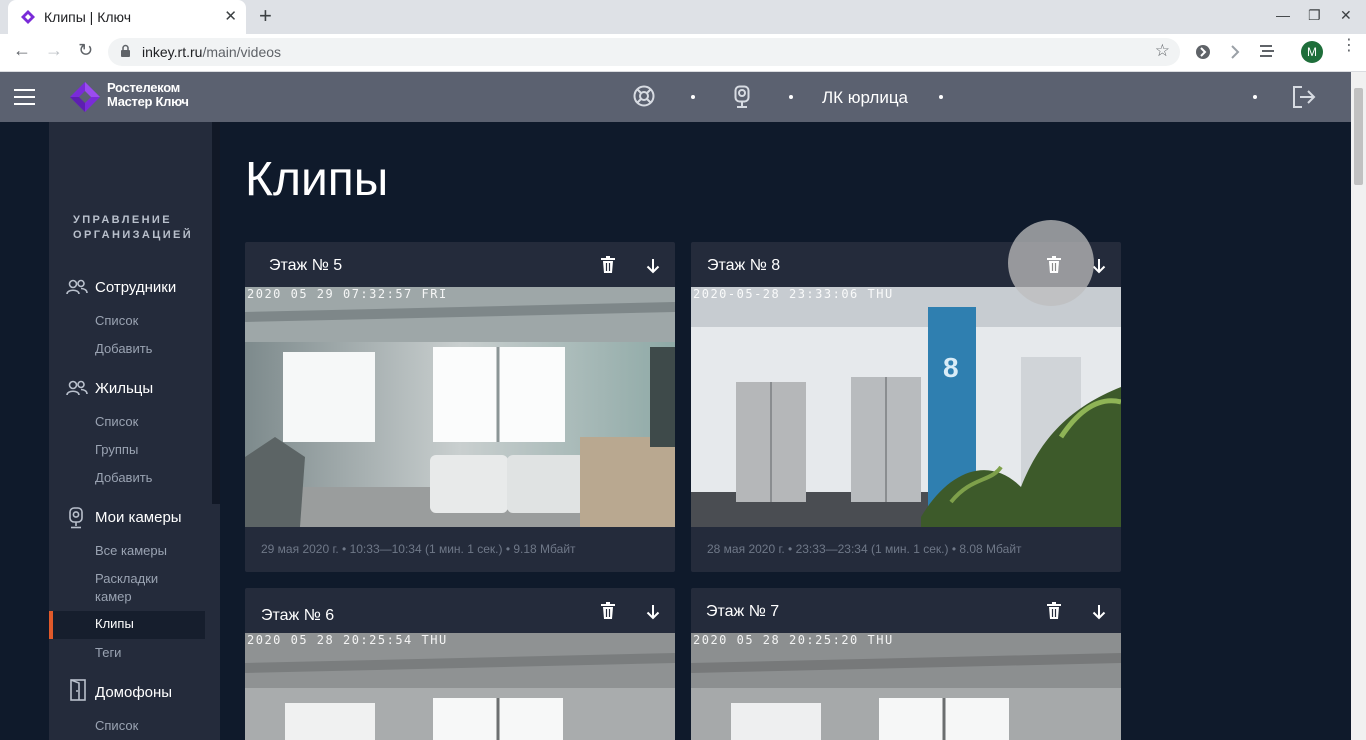  I want to click on browser-tab: Клипы | Ключ ✕, so click(127, 17).